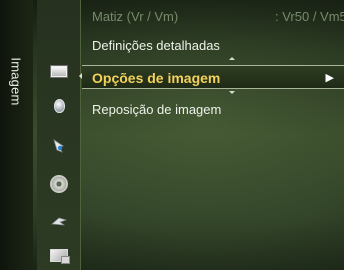 The width and height of the screenshot is (344, 270). I want to click on scroll-down-indicator, so click(232, 92).